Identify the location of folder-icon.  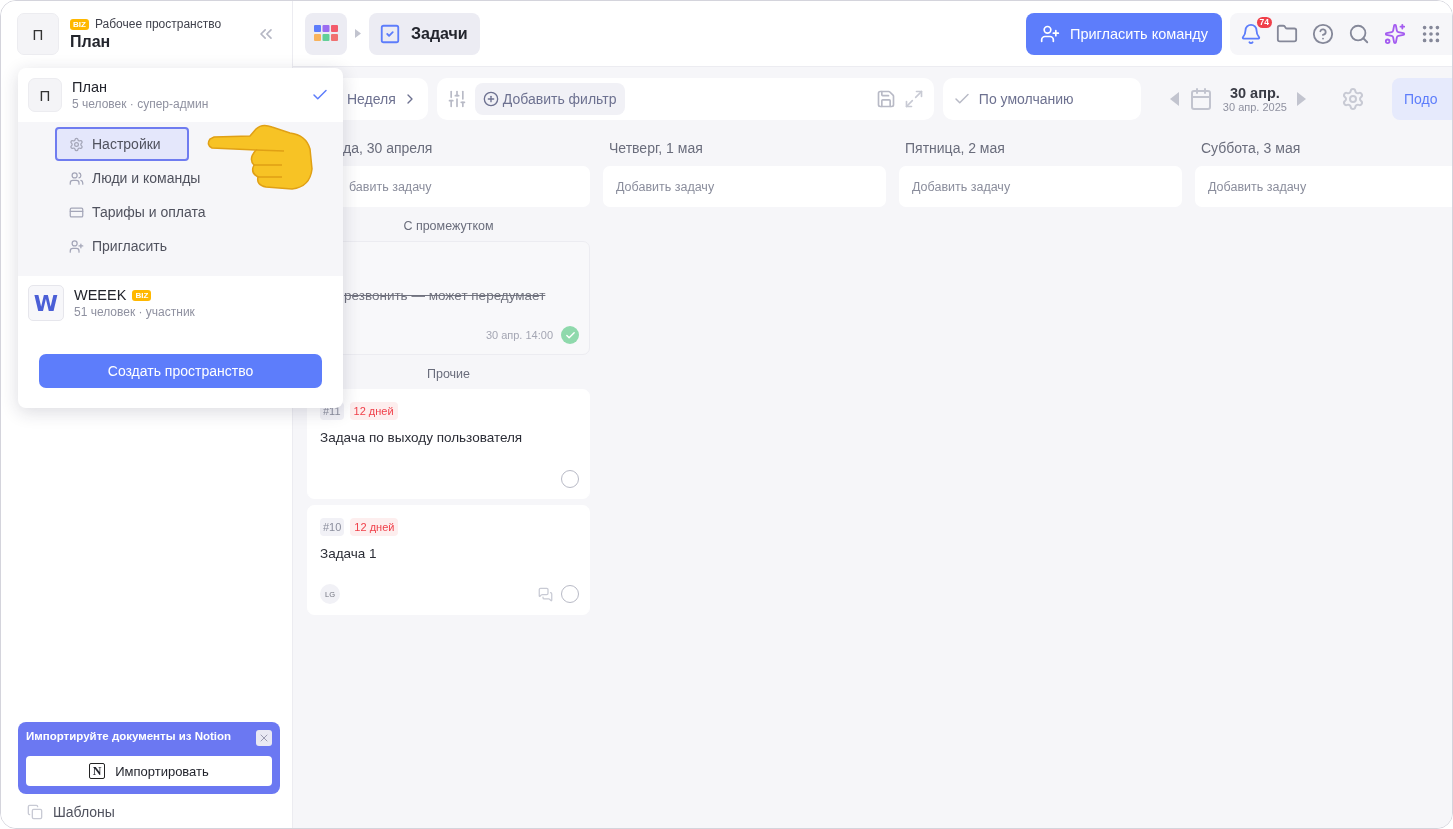
(1287, 33).